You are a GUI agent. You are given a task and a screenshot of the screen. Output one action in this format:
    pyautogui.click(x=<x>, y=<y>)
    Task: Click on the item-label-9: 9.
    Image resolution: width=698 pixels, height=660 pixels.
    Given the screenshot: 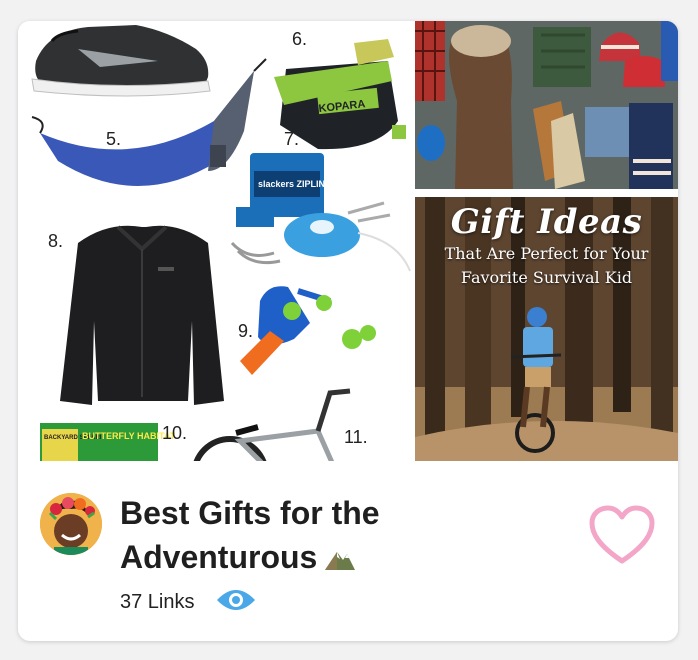 What is the action you would take?
    pyautogui.click(x=245, y=331)
    